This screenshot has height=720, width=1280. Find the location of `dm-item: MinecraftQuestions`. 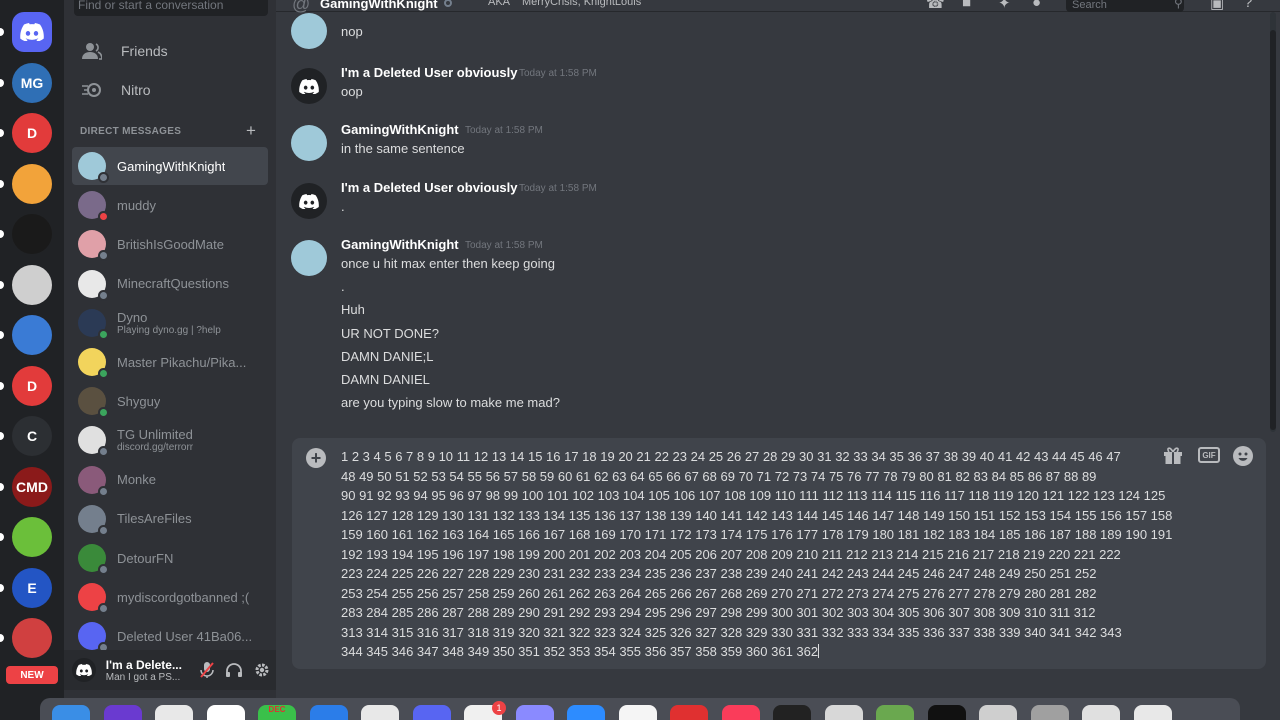

dm-item: MinecraftQuestions is located at coordinates (170, 284).